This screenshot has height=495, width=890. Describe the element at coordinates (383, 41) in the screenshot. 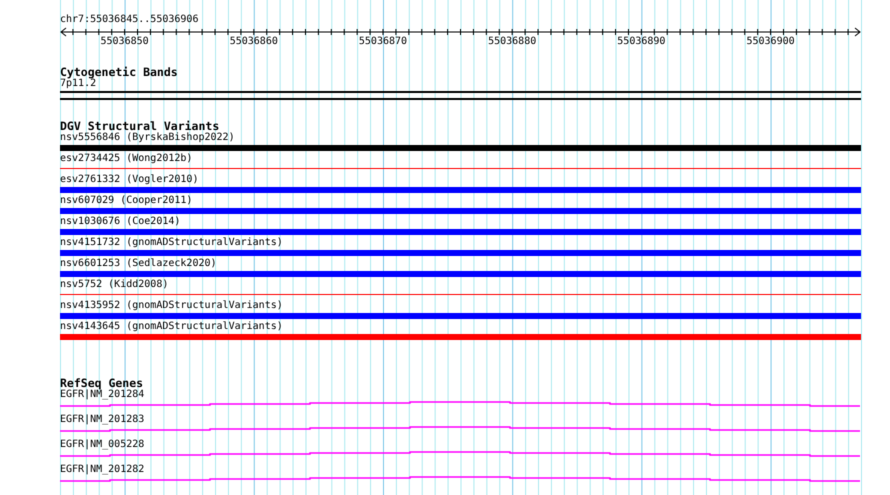

I see `ruler-label: 55036870` at that location.